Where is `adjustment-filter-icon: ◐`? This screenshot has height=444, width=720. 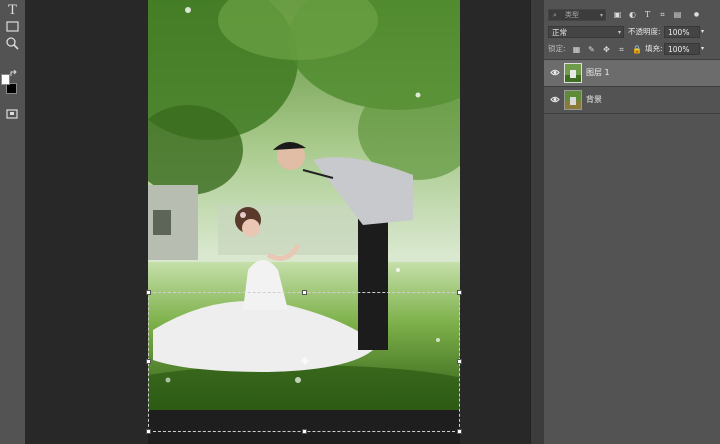 adjustment-filter-icon: ◐ is located at coordinates (632, 14).